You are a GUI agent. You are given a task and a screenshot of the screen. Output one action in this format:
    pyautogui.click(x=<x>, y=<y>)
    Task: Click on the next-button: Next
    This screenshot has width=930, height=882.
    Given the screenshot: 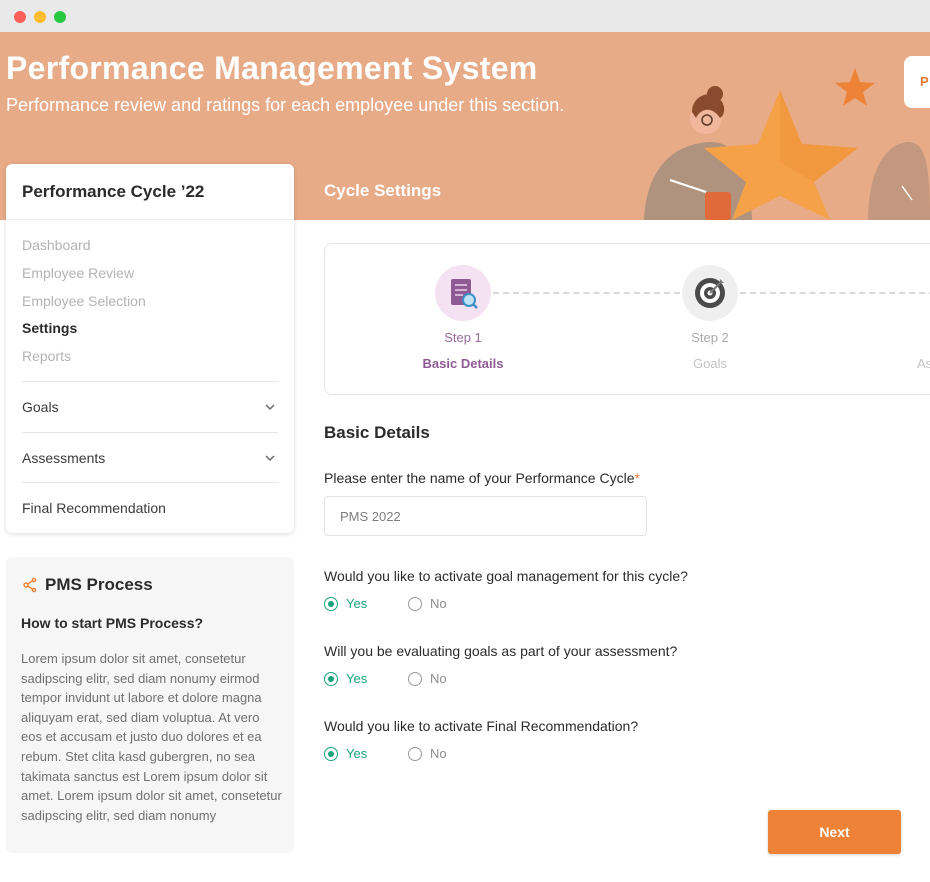 What is the action you would take?
    pyautogui.click(x=834, y=832)
    